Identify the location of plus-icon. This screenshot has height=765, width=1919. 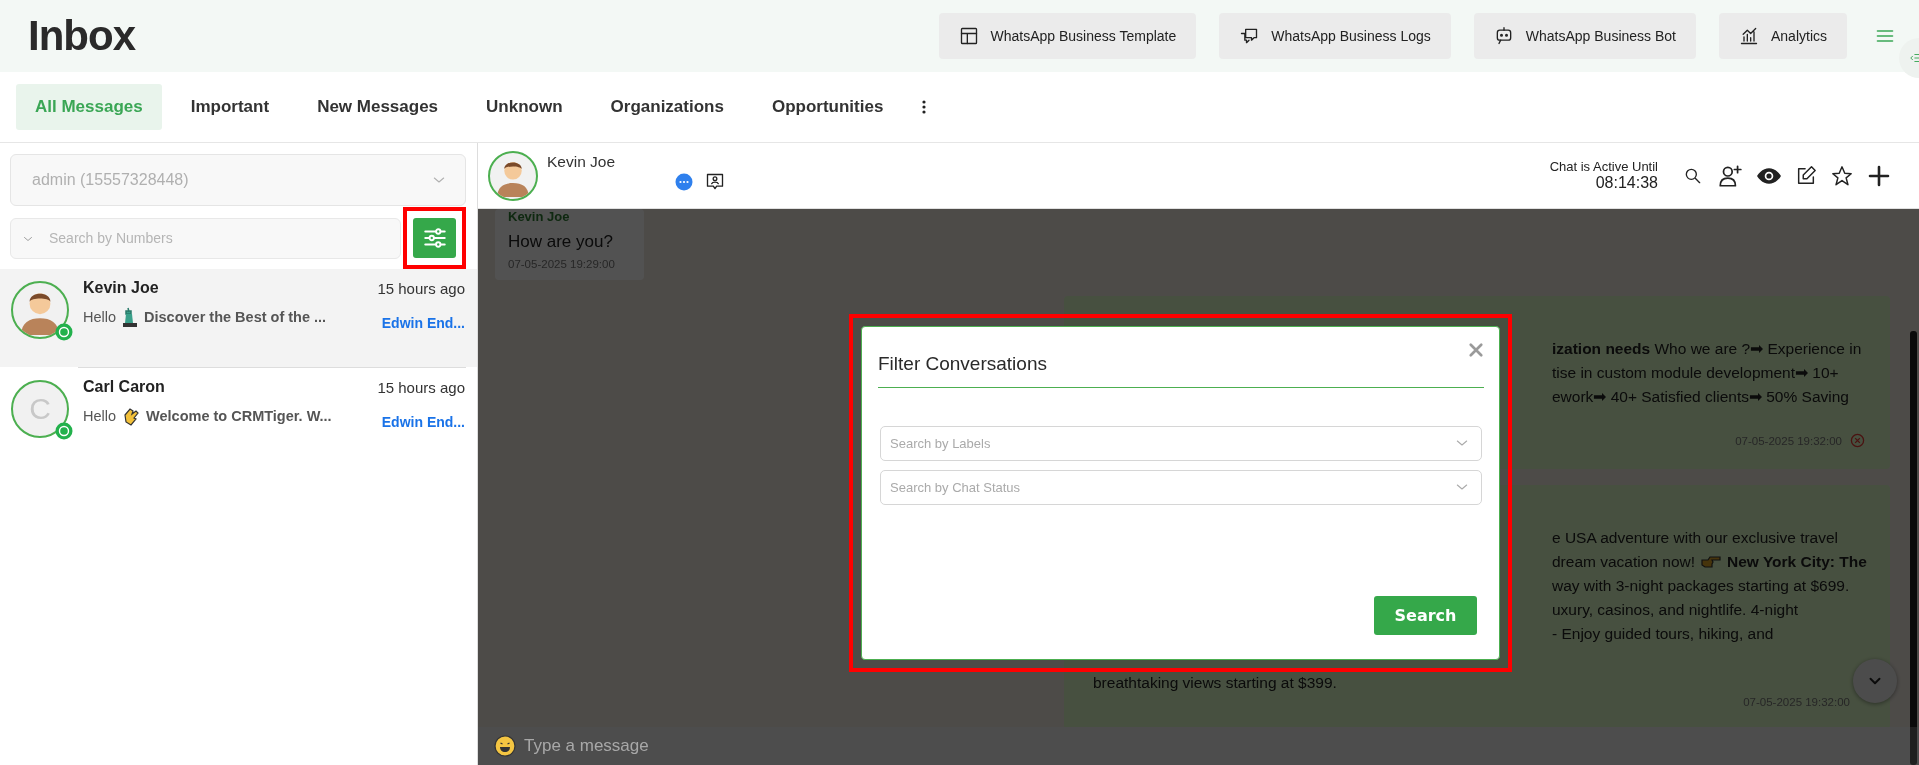
(1879, 175).